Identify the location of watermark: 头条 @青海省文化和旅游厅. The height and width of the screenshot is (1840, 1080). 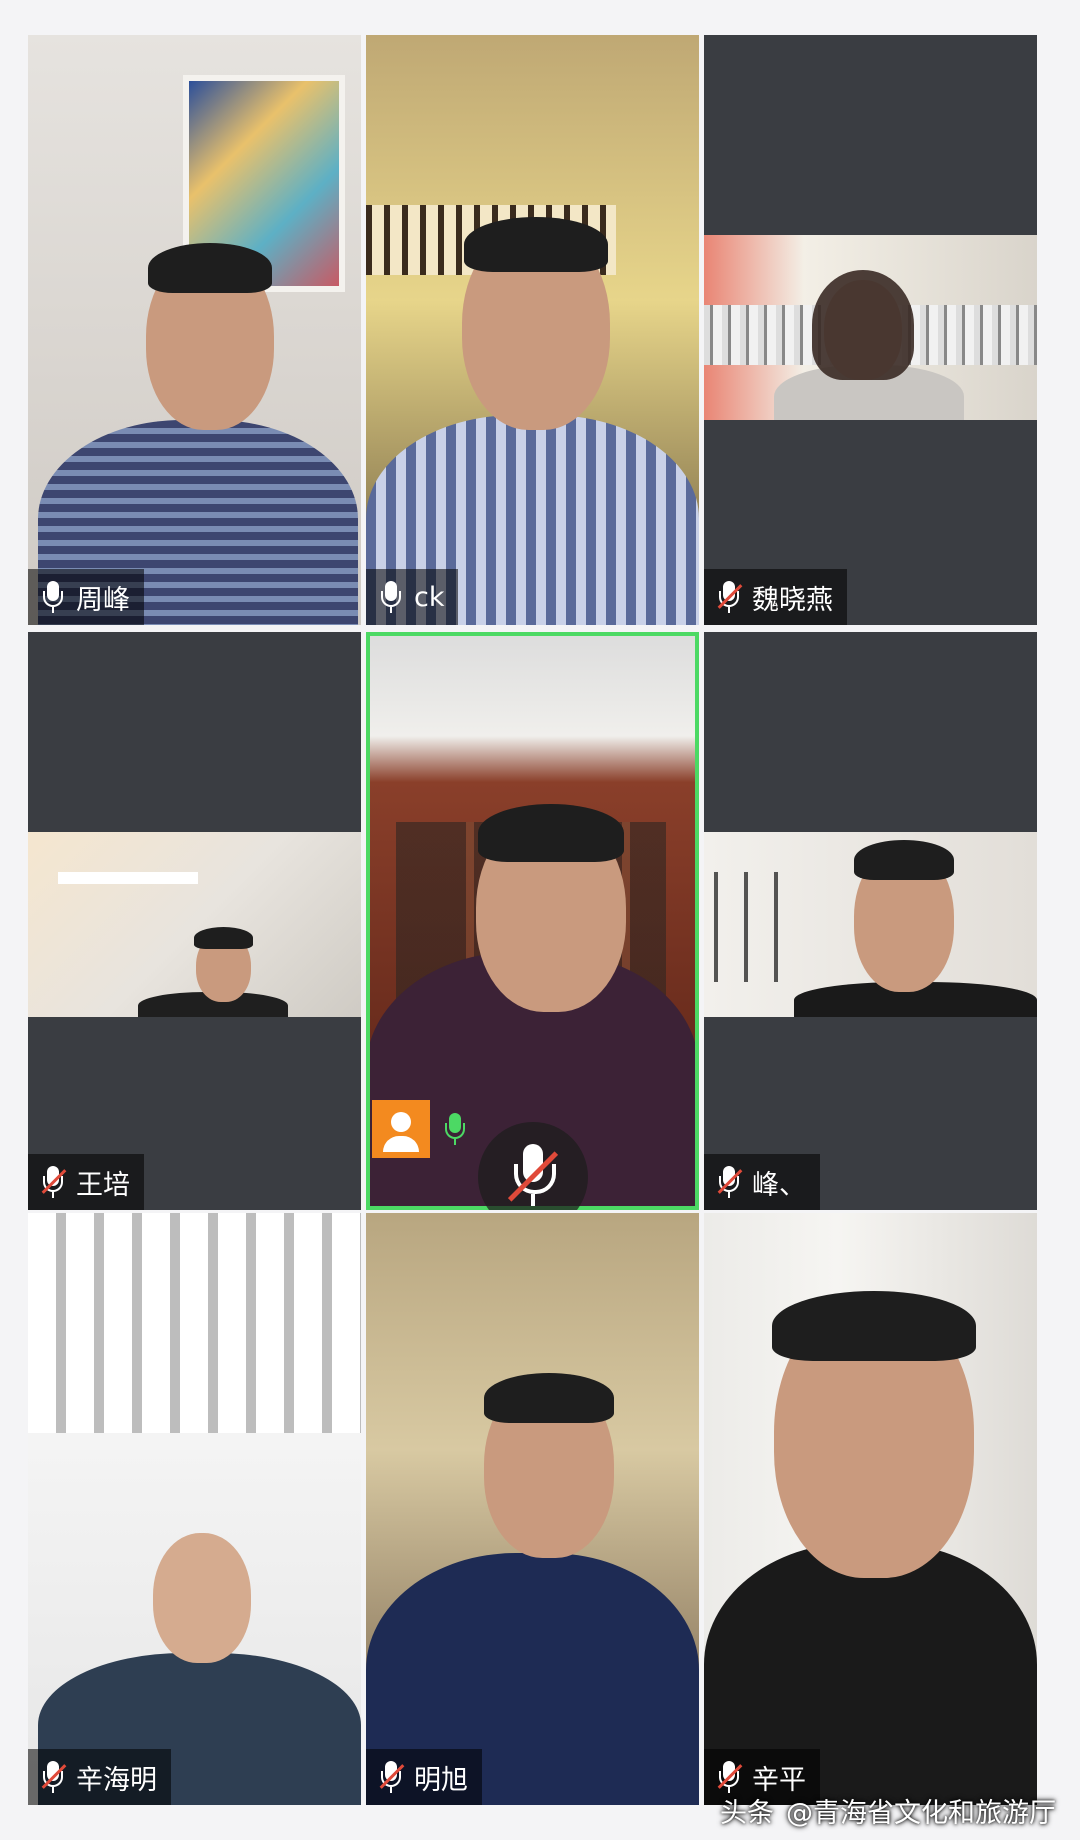
(888, 1810).